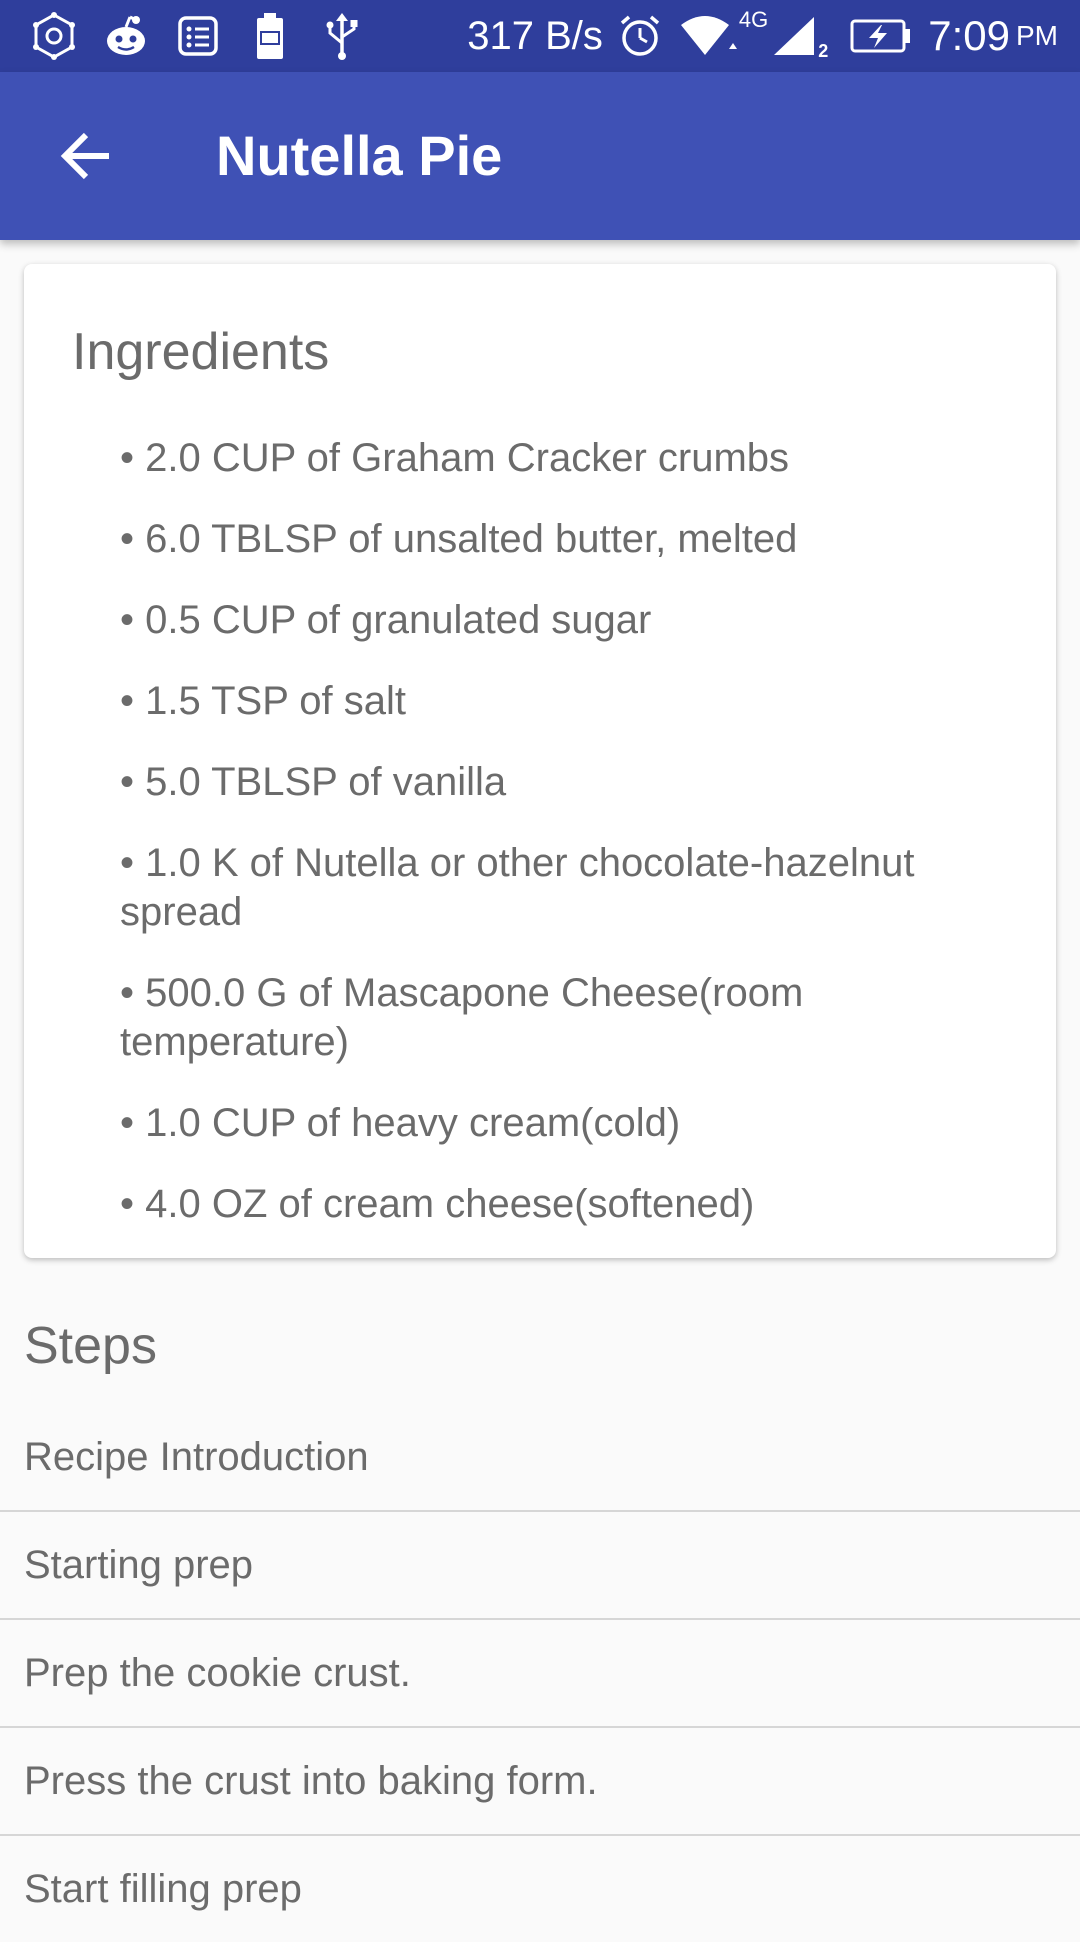 Image resolution: width=1080 pixels, height=1942 pixels. What do you see at coordinates (708, 36) in the screenshot?
I see `wifi-icon` at bounding box center [708, 36].